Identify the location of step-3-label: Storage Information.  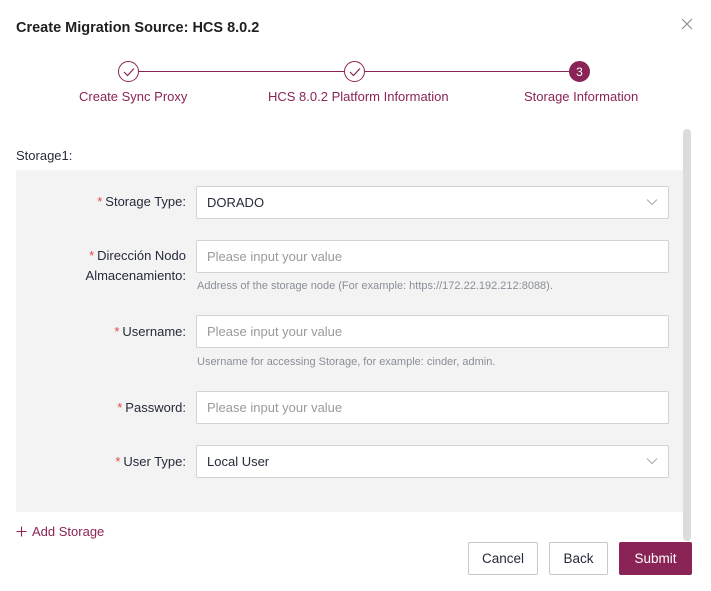
(581, 96).